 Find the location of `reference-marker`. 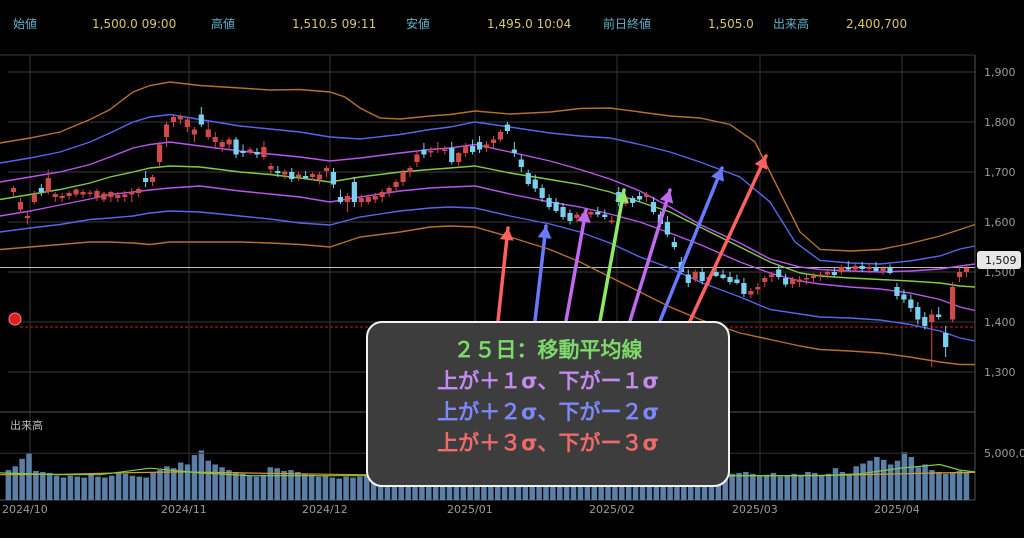

reference-marker is located at coordinates (15, 319).